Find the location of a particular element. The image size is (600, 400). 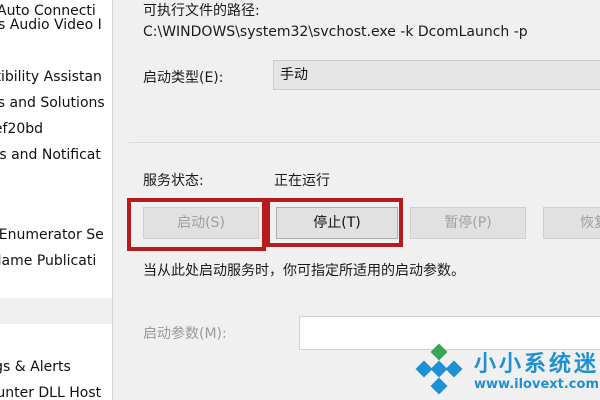

start-params-hint: 当从此处启动服务时，你可指定所适用的启动参数。 is located at coordinates (304, 271).